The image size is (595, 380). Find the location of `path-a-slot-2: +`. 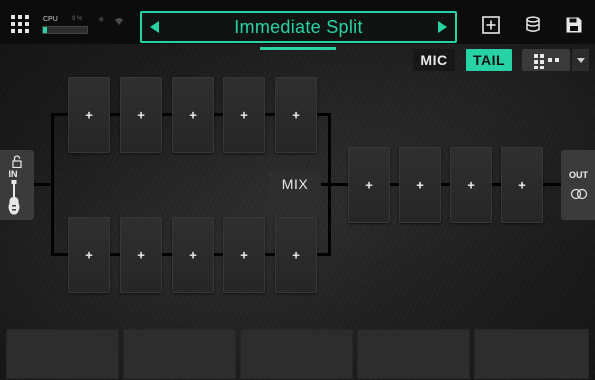

path-a-slot-2: + is located at coordinates (141, 115).